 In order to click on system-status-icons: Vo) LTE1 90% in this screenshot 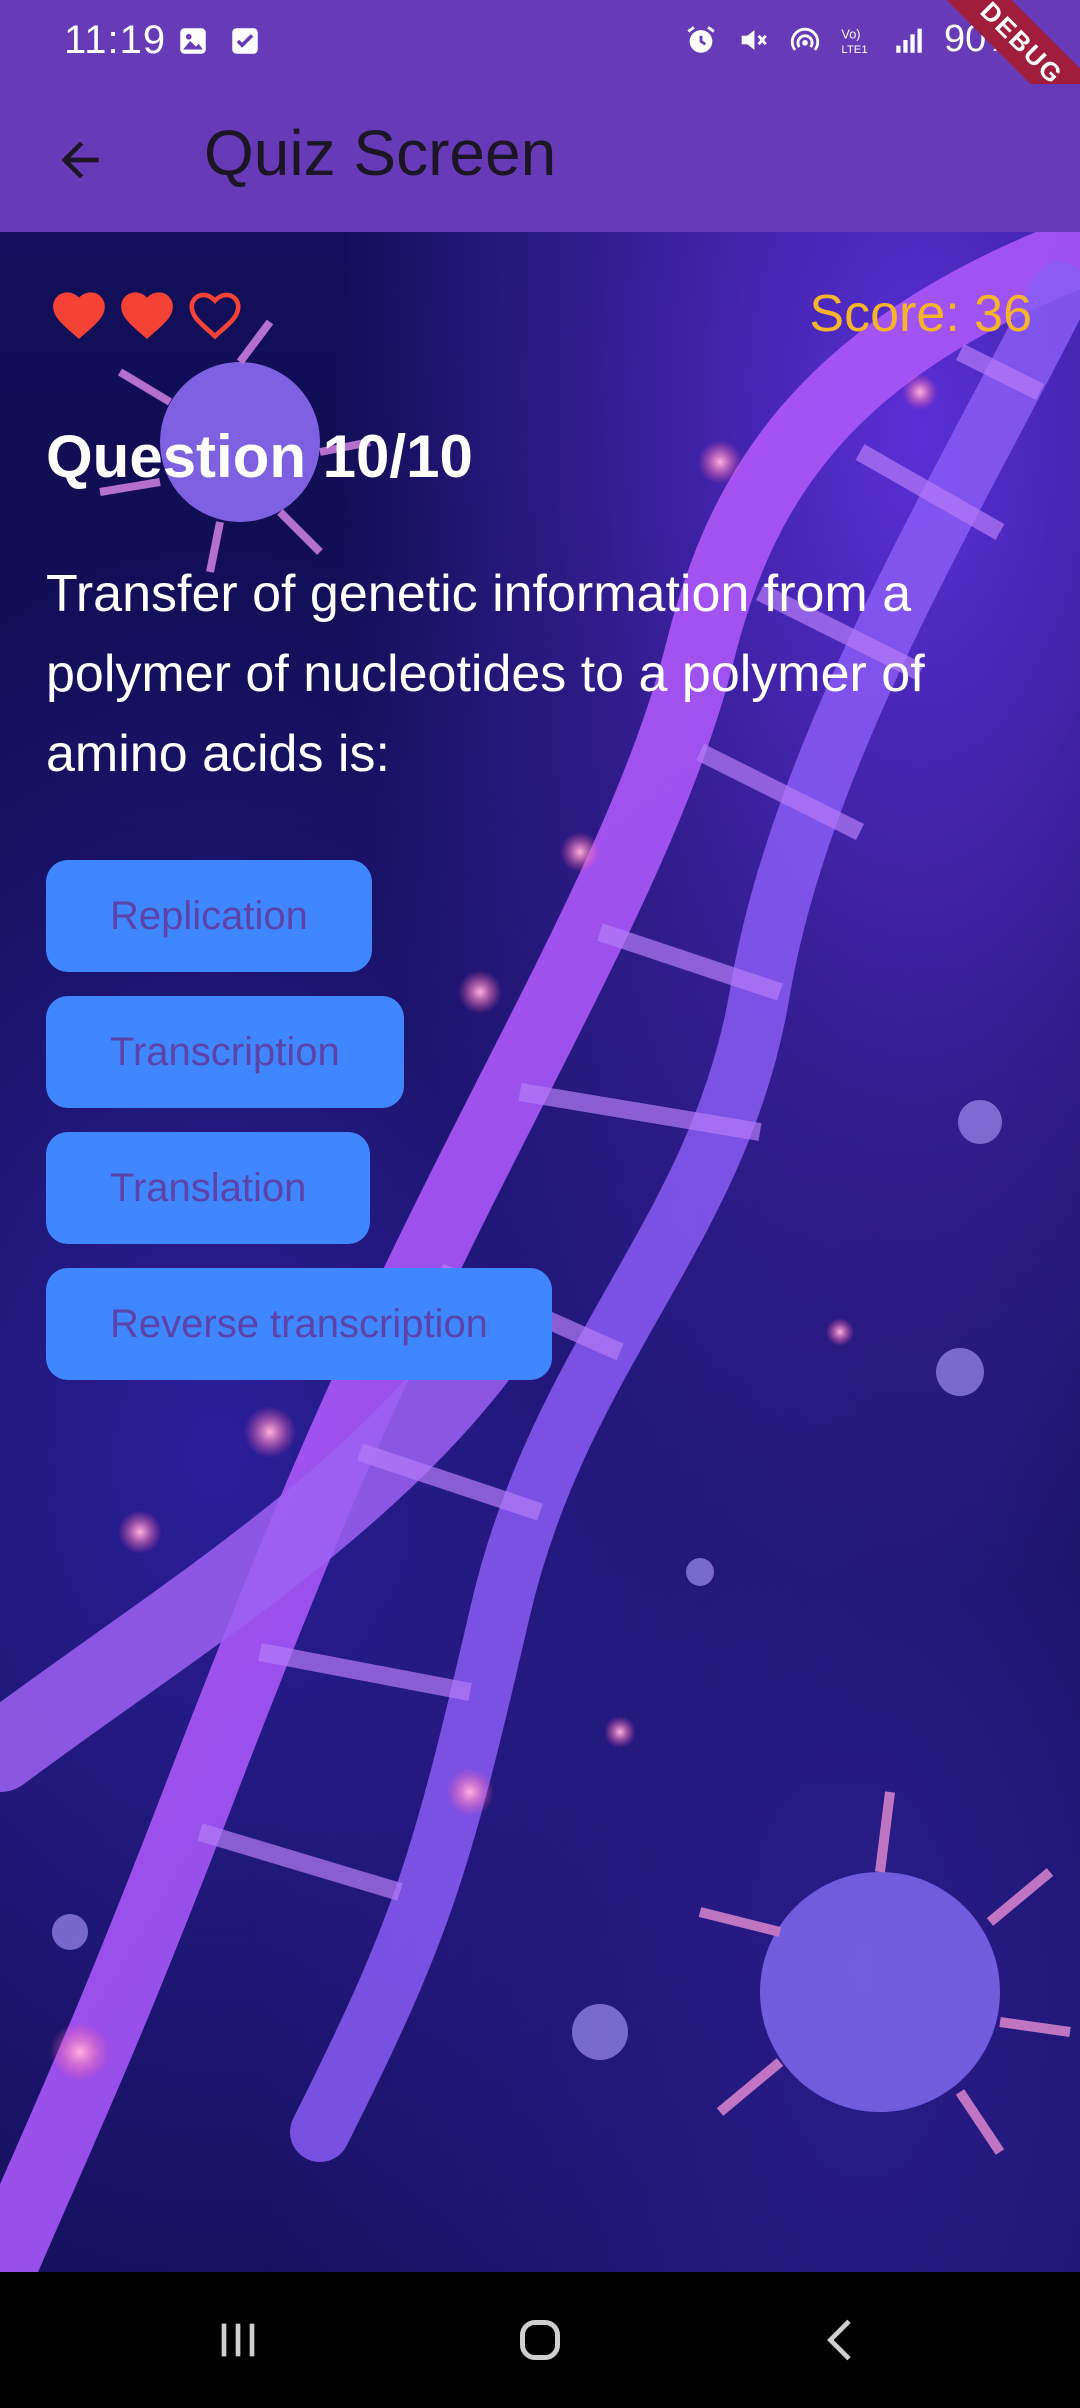, I will do `click(852, 39)`.